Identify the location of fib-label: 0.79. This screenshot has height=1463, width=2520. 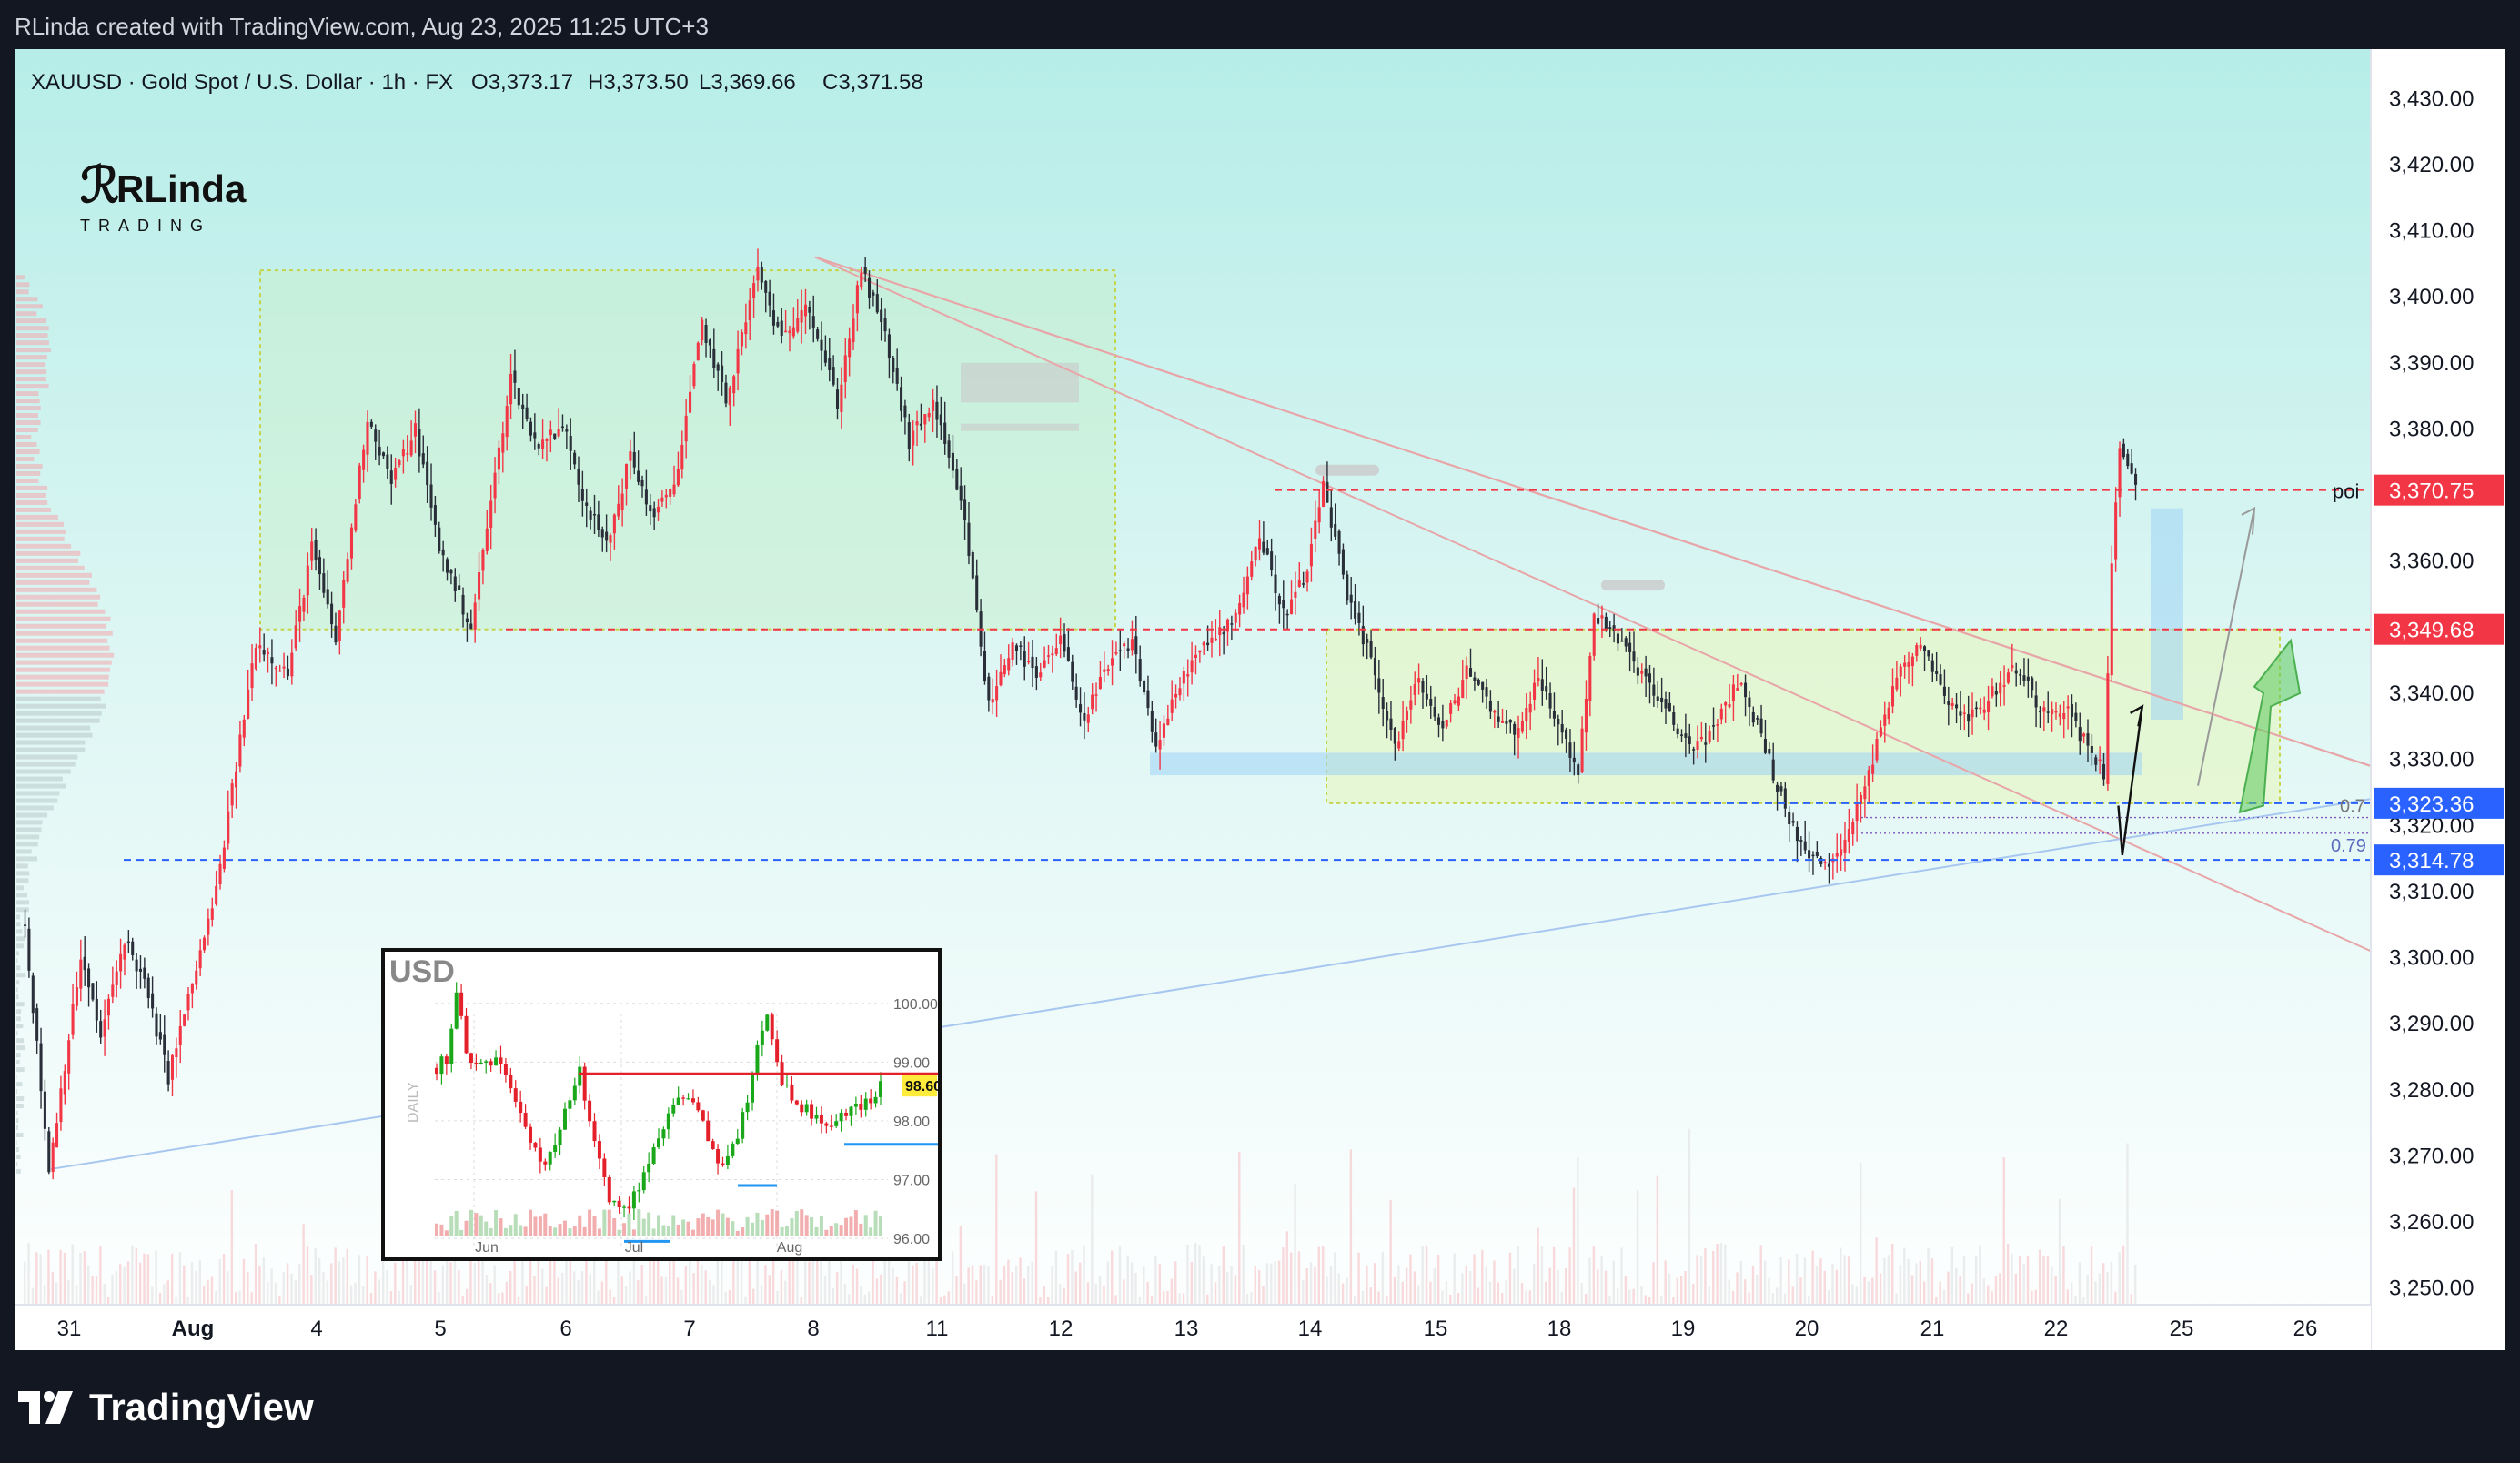
(2349, 846).